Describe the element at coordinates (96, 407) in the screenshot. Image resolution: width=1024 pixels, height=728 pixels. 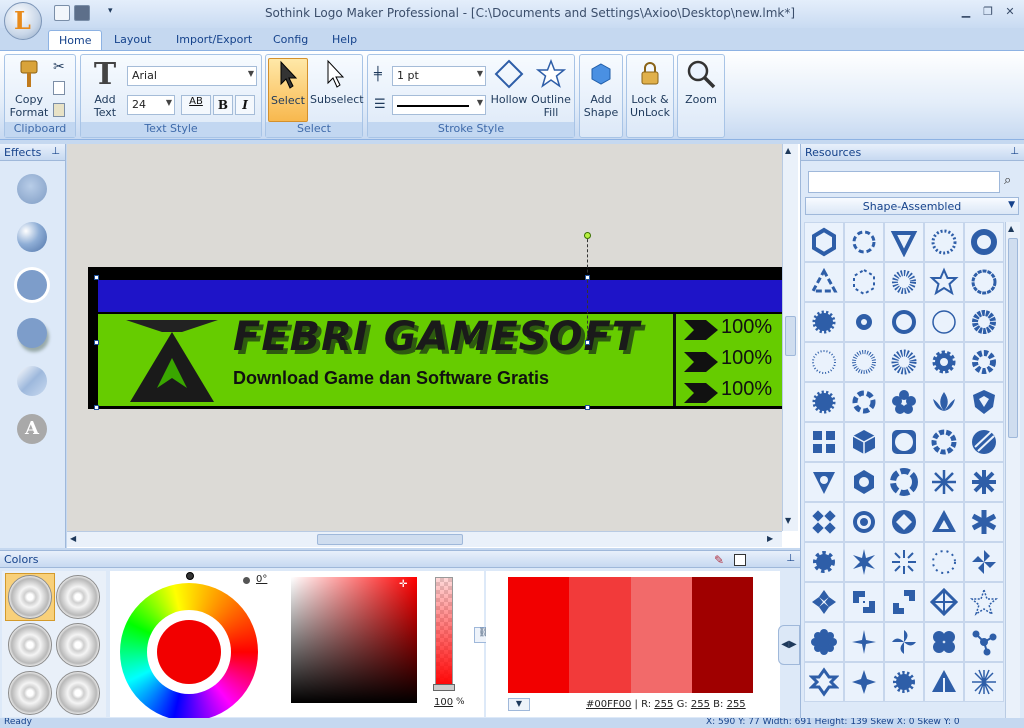
I see `resize-handle-sw` at that location.